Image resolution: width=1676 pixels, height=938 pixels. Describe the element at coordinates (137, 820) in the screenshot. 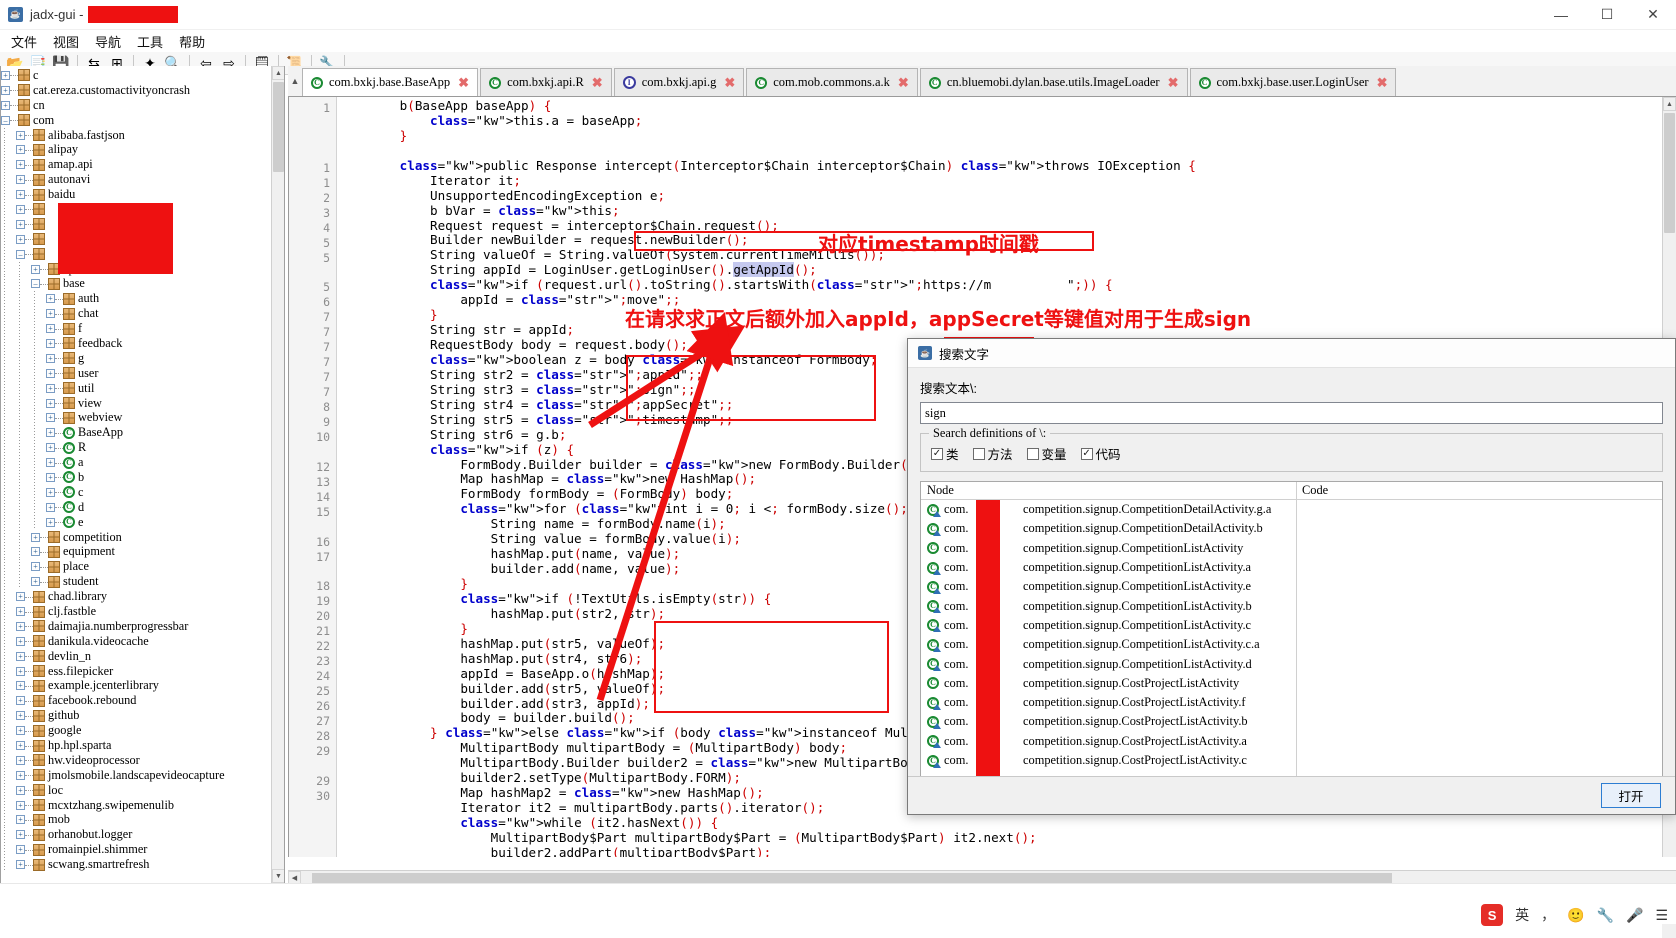

I see `tree-node-mob: + mob` at that location.